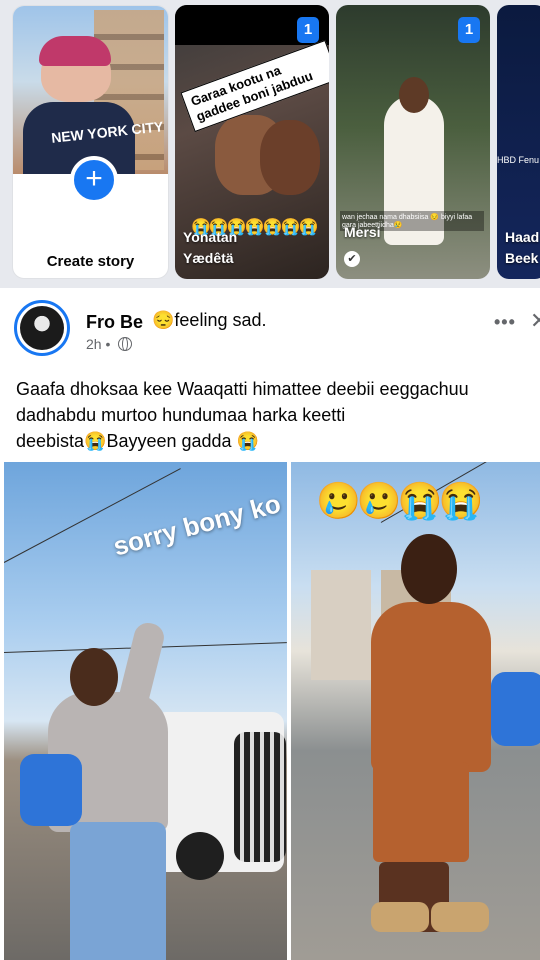 The width and height of the screenshot is (540, 960). Describe the element at coordinates (518, 142) in the screenshot. I see `story-card-haad: HBD Fenu Haad Beek` at that location.